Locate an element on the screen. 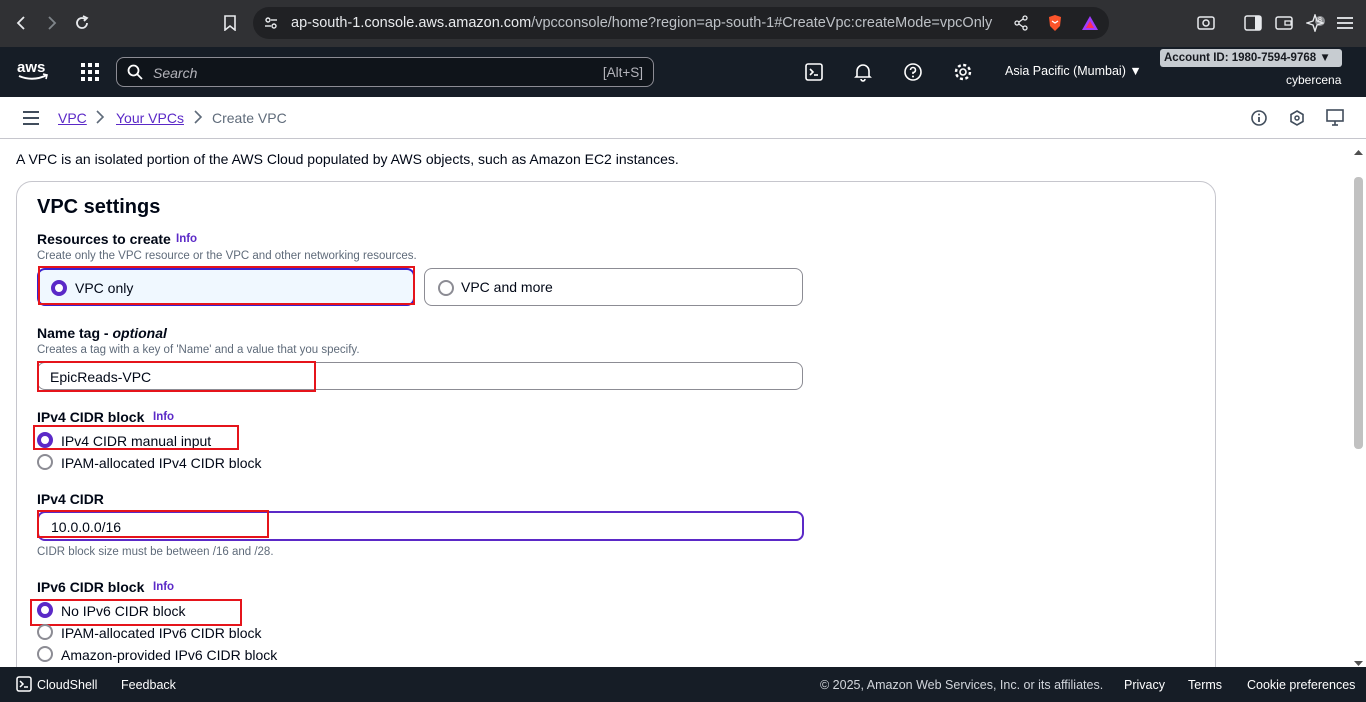 The image size is (1366, 702). leo-ai-icon is located at coordinates (1315, 23).